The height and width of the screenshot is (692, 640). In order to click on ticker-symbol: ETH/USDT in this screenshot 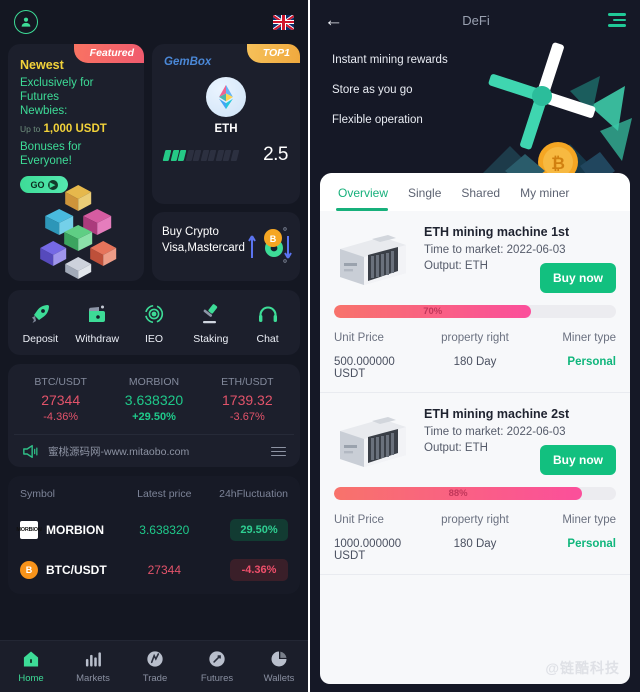, I will do `click(247, 382)`.